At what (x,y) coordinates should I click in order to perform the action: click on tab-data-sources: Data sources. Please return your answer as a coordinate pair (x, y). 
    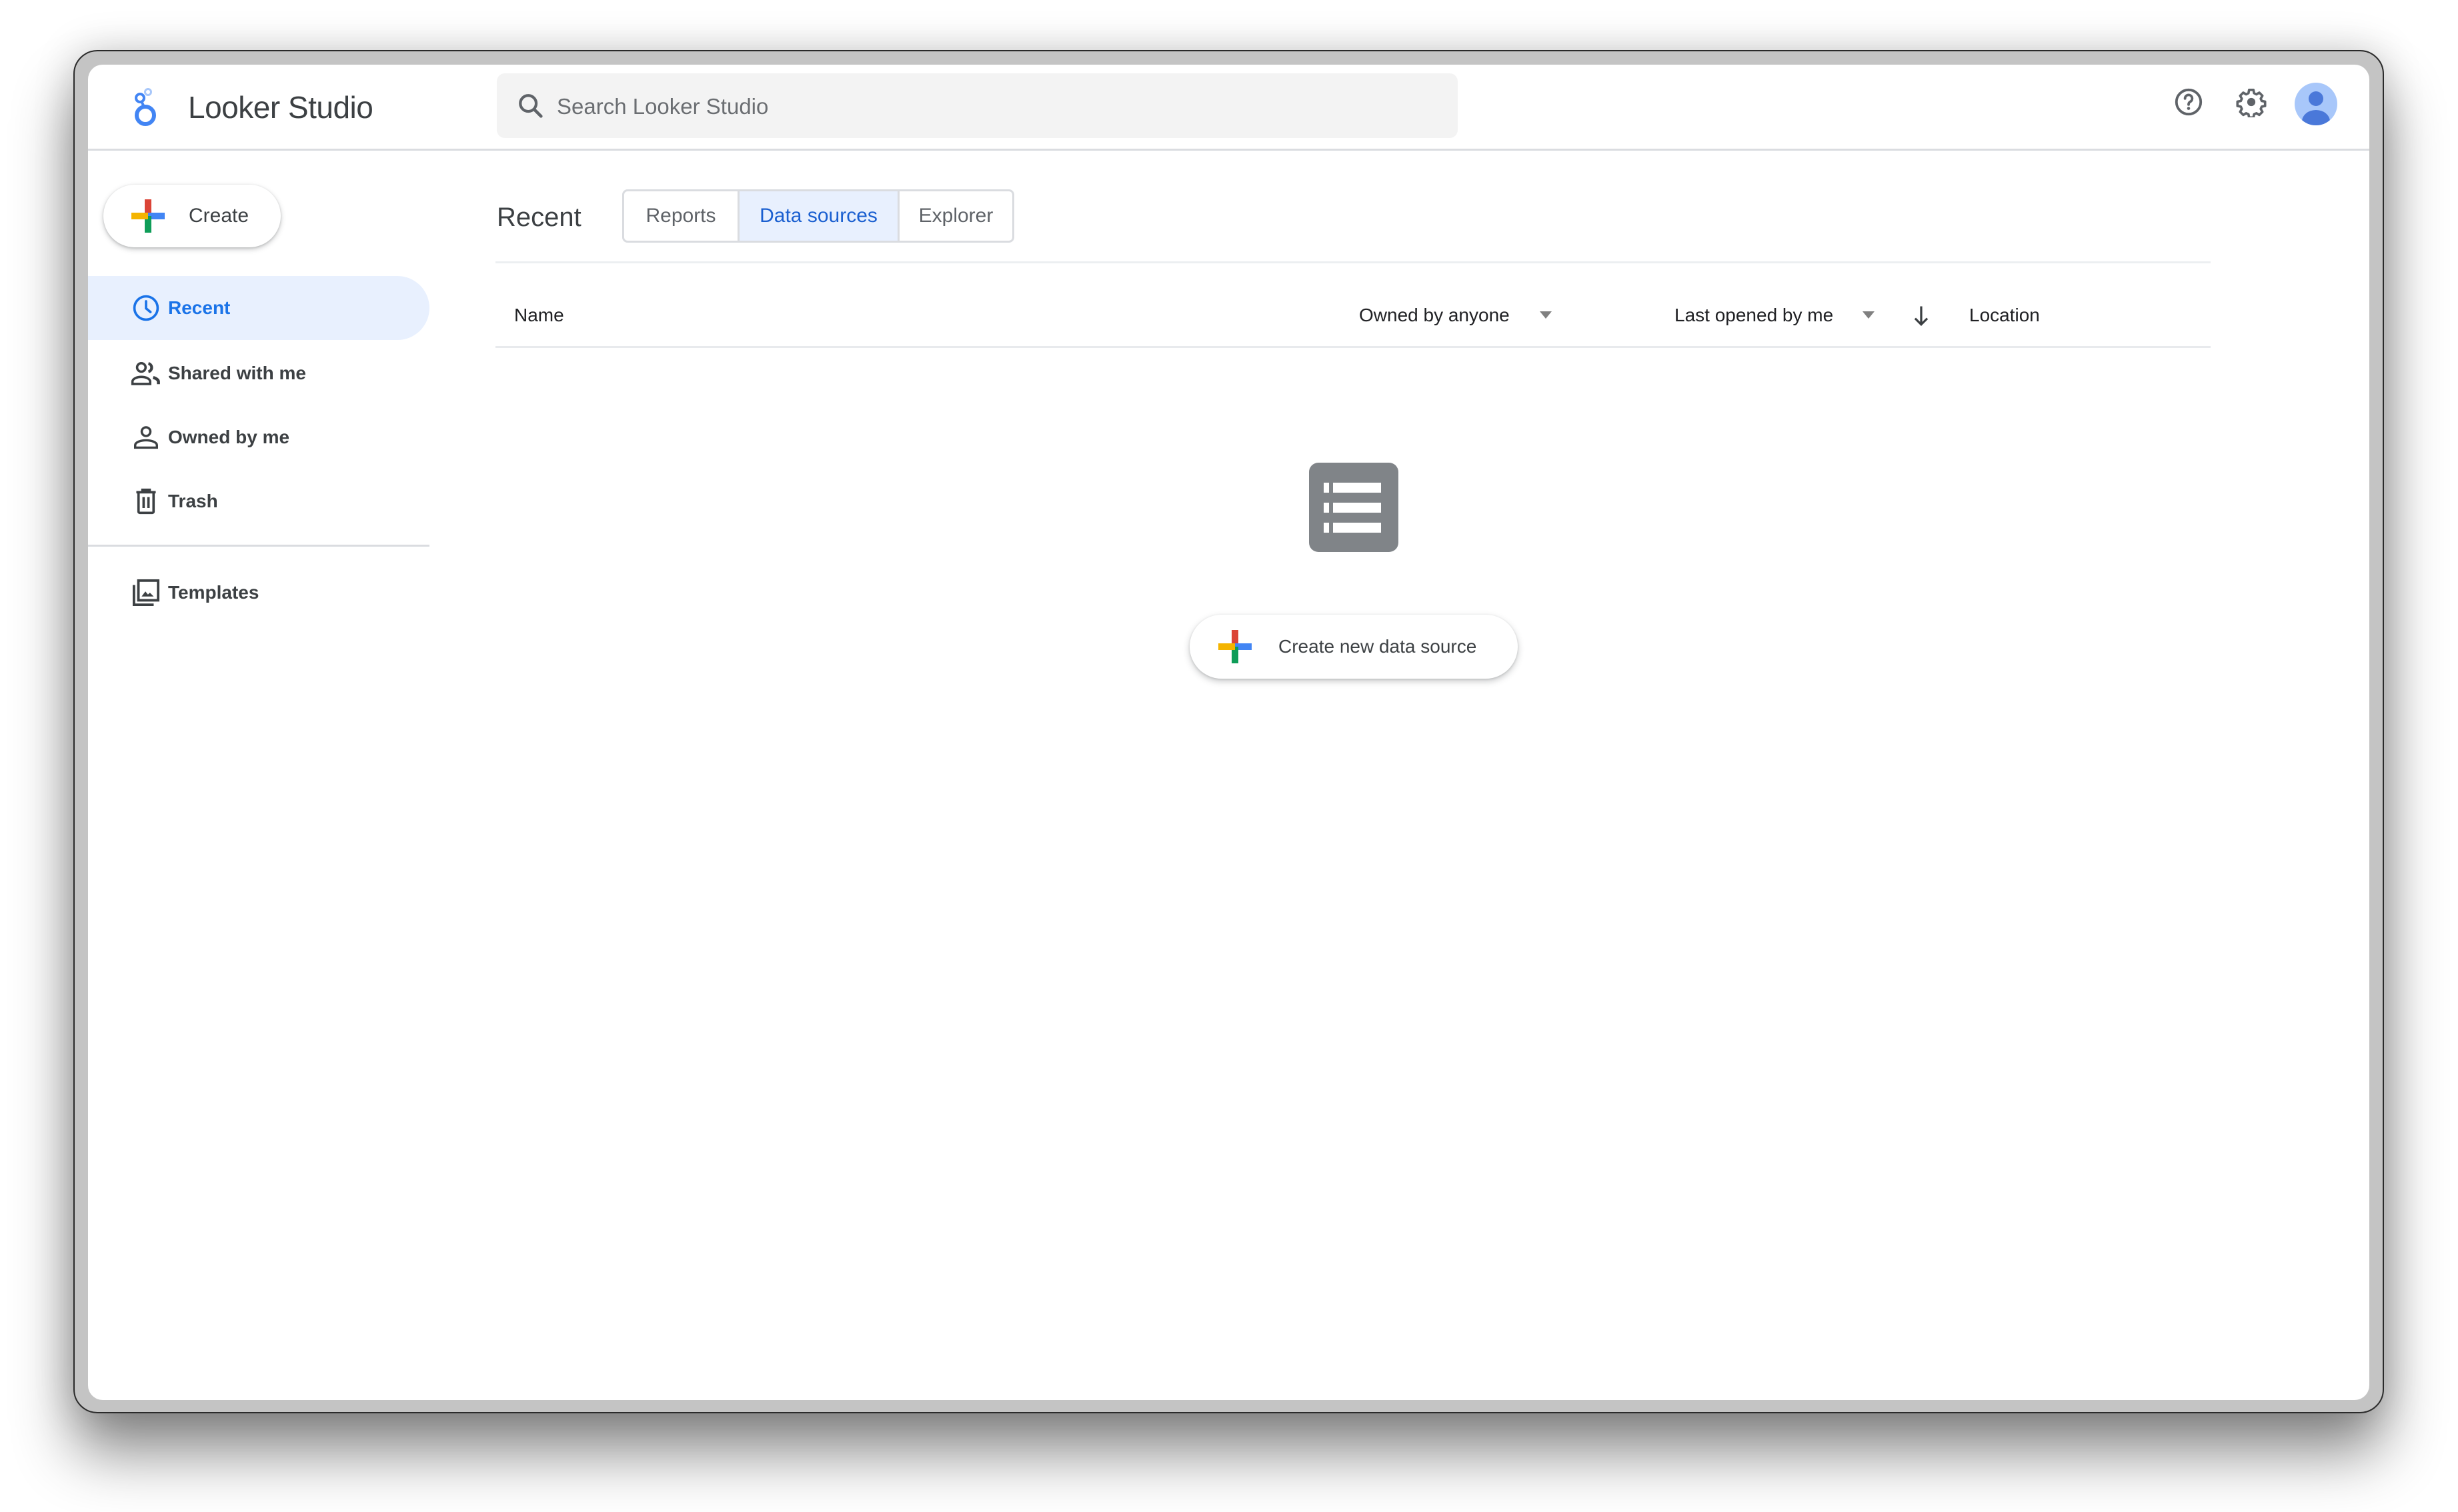
    Looking at the image, I should click on (818, 216).